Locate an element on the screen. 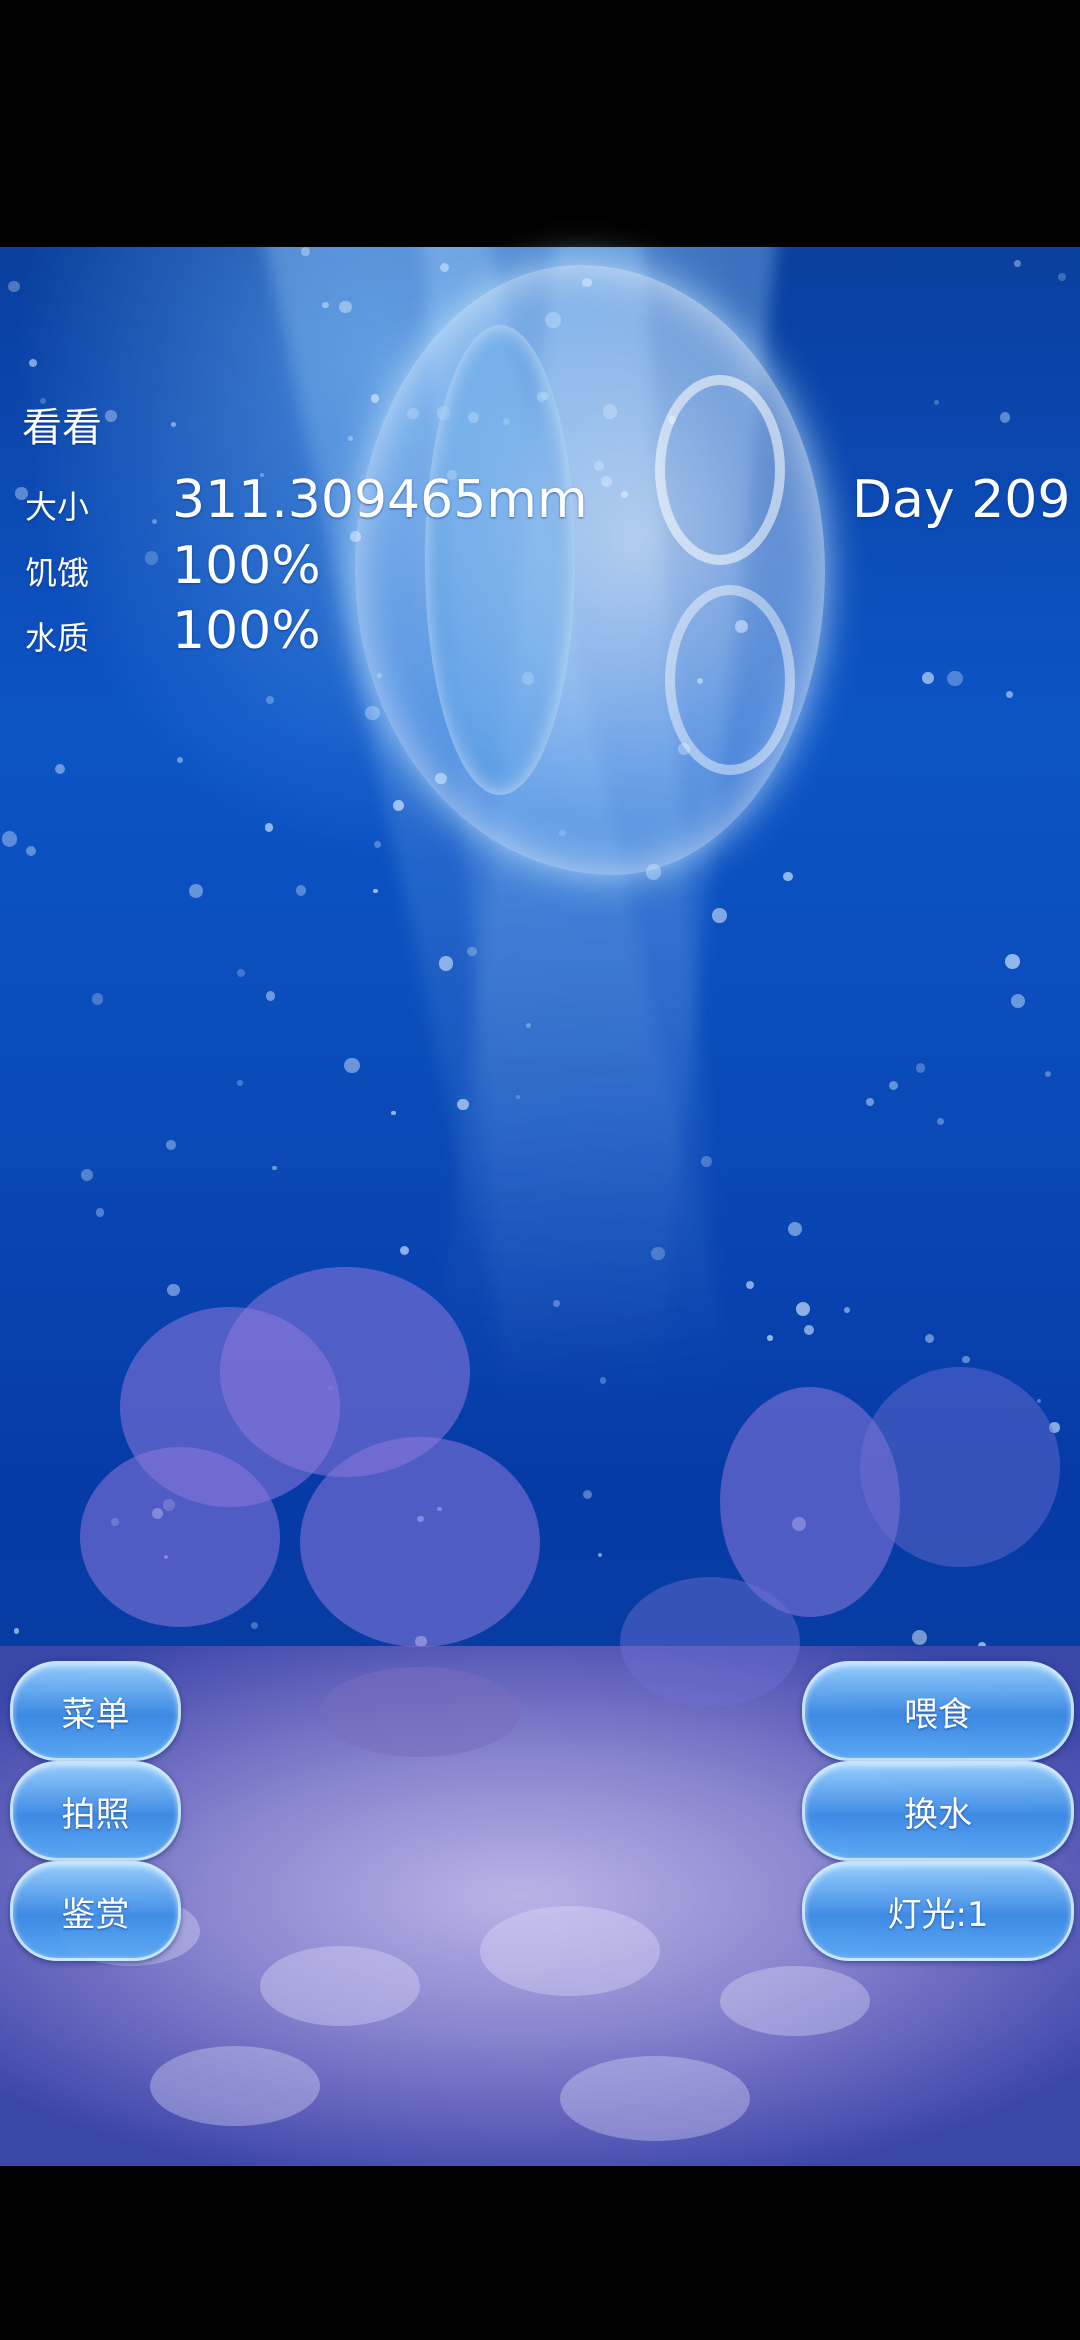  jellyfish-bell-inner is located at coordinates (500, 560).